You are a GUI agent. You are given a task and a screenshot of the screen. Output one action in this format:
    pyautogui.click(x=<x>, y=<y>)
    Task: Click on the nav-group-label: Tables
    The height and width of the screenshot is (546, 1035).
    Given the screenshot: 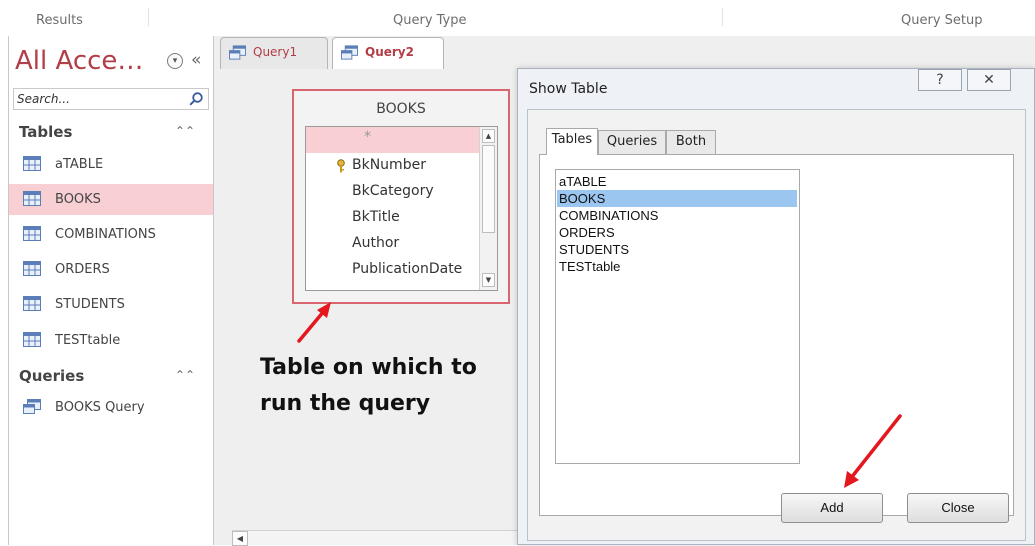 What is the action you would take?
    pyautogui.click(x=46, y=132)
    